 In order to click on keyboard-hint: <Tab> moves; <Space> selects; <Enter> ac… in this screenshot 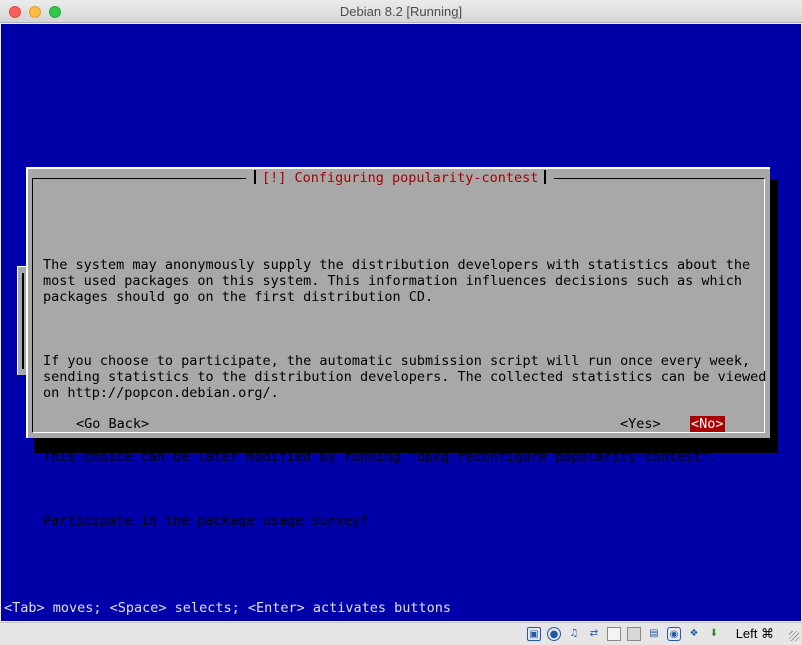, I will do `click(228, 608)`.